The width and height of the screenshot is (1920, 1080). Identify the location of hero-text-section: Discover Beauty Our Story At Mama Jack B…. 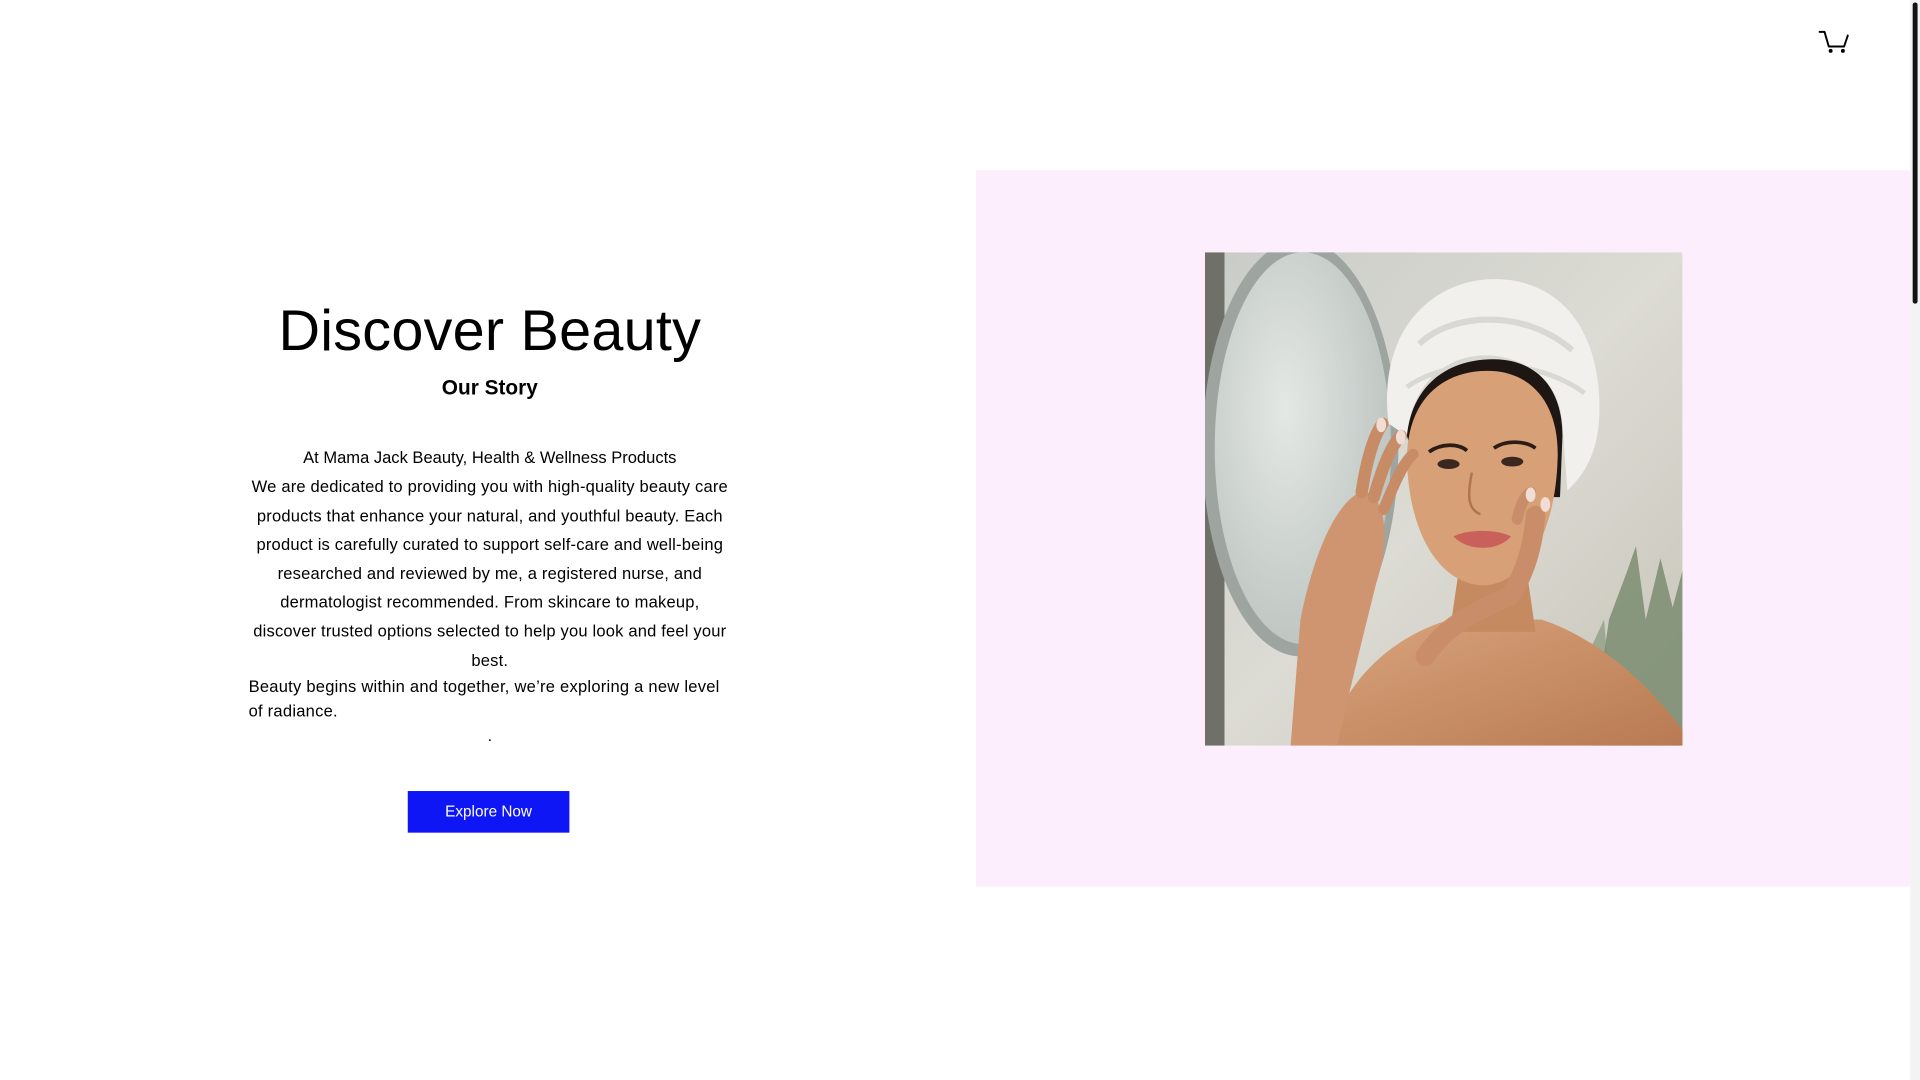
(490, 521).